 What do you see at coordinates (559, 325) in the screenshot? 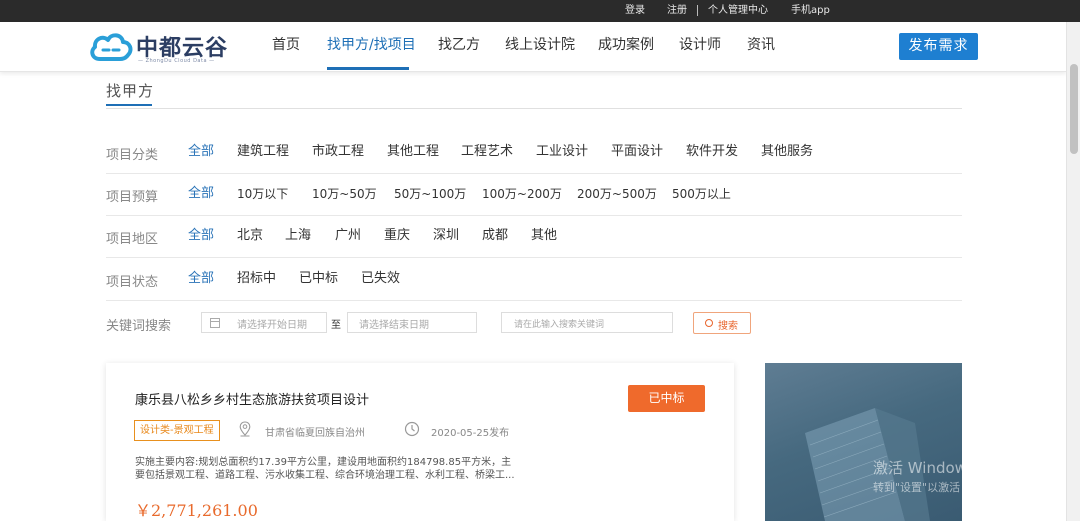
I see `keyword-placeholder: 请在此输入搜索关键词` at bounding box center [559, 325].